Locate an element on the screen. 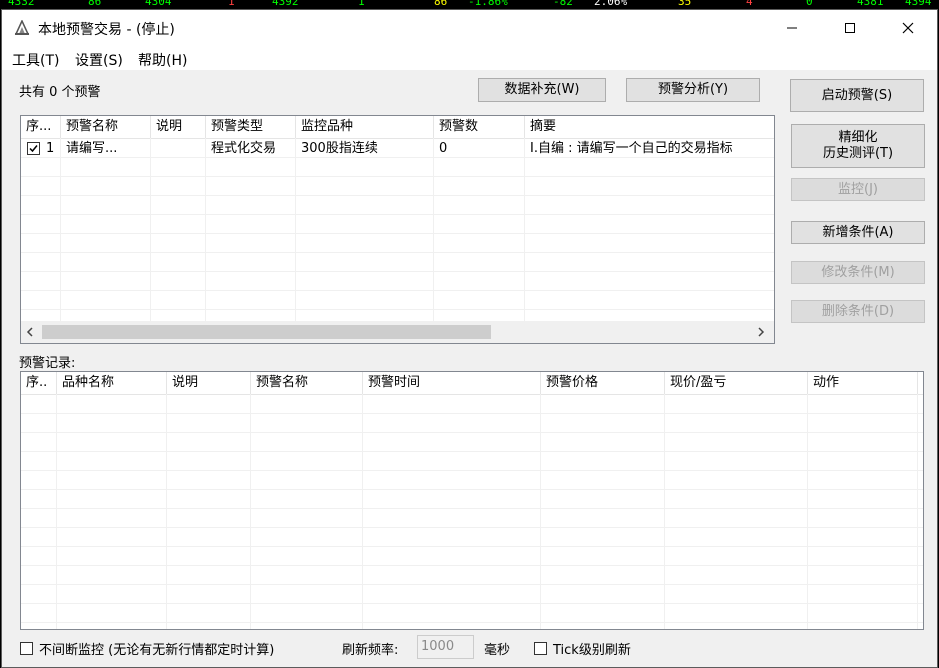 This screenshot has width=939, height=668. column-header: 预警数 is located at coordinates (479, 127).